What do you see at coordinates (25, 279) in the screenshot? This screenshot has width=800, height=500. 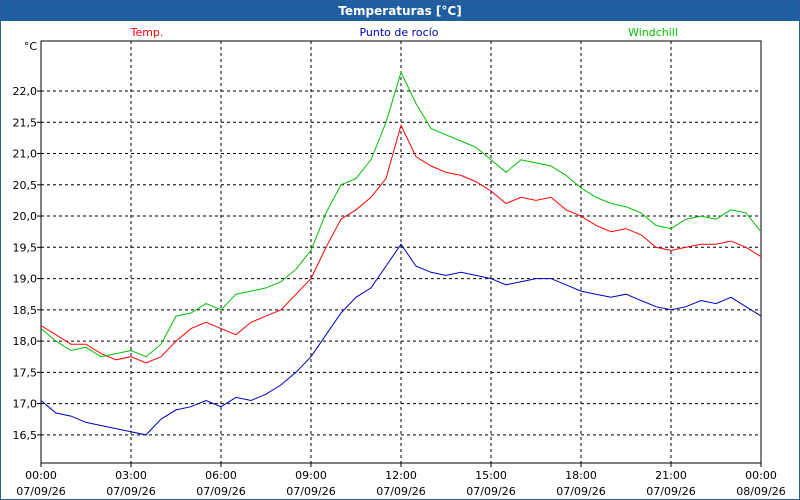 I see `y-tick-label: 19,0` at bounding box center [25, 279].